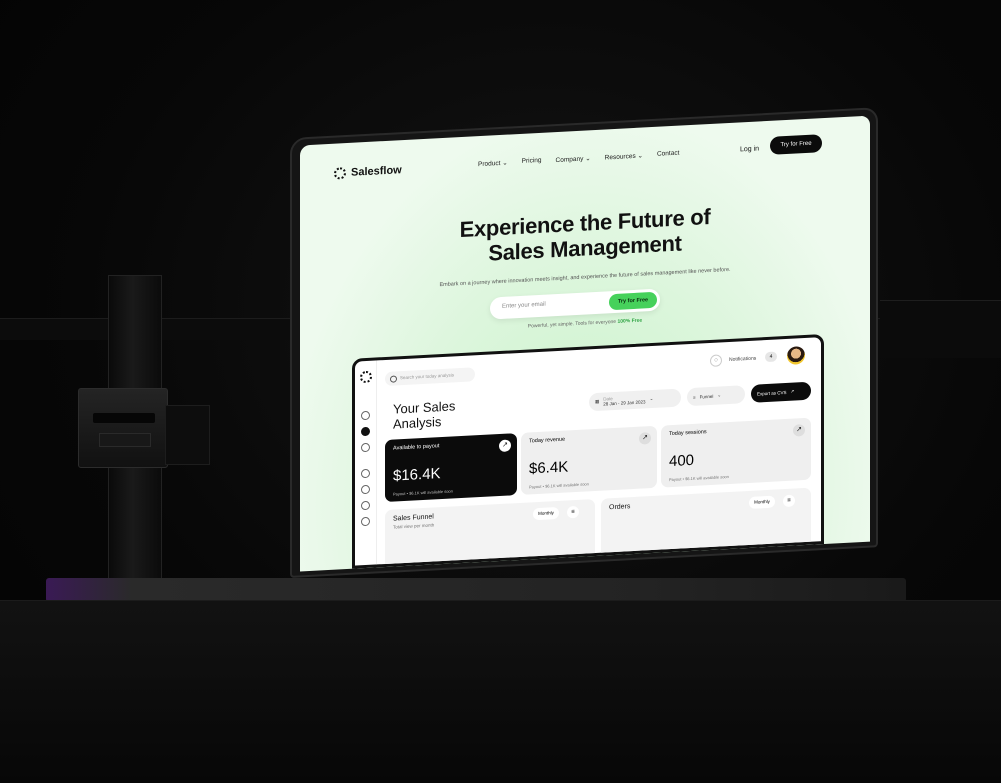 The height and width of the screenshot is (783, 1001). Describe the element at coordinates (575, 304) in the screenshot. I see `email-form: Enter your email Try for Free` at that location.